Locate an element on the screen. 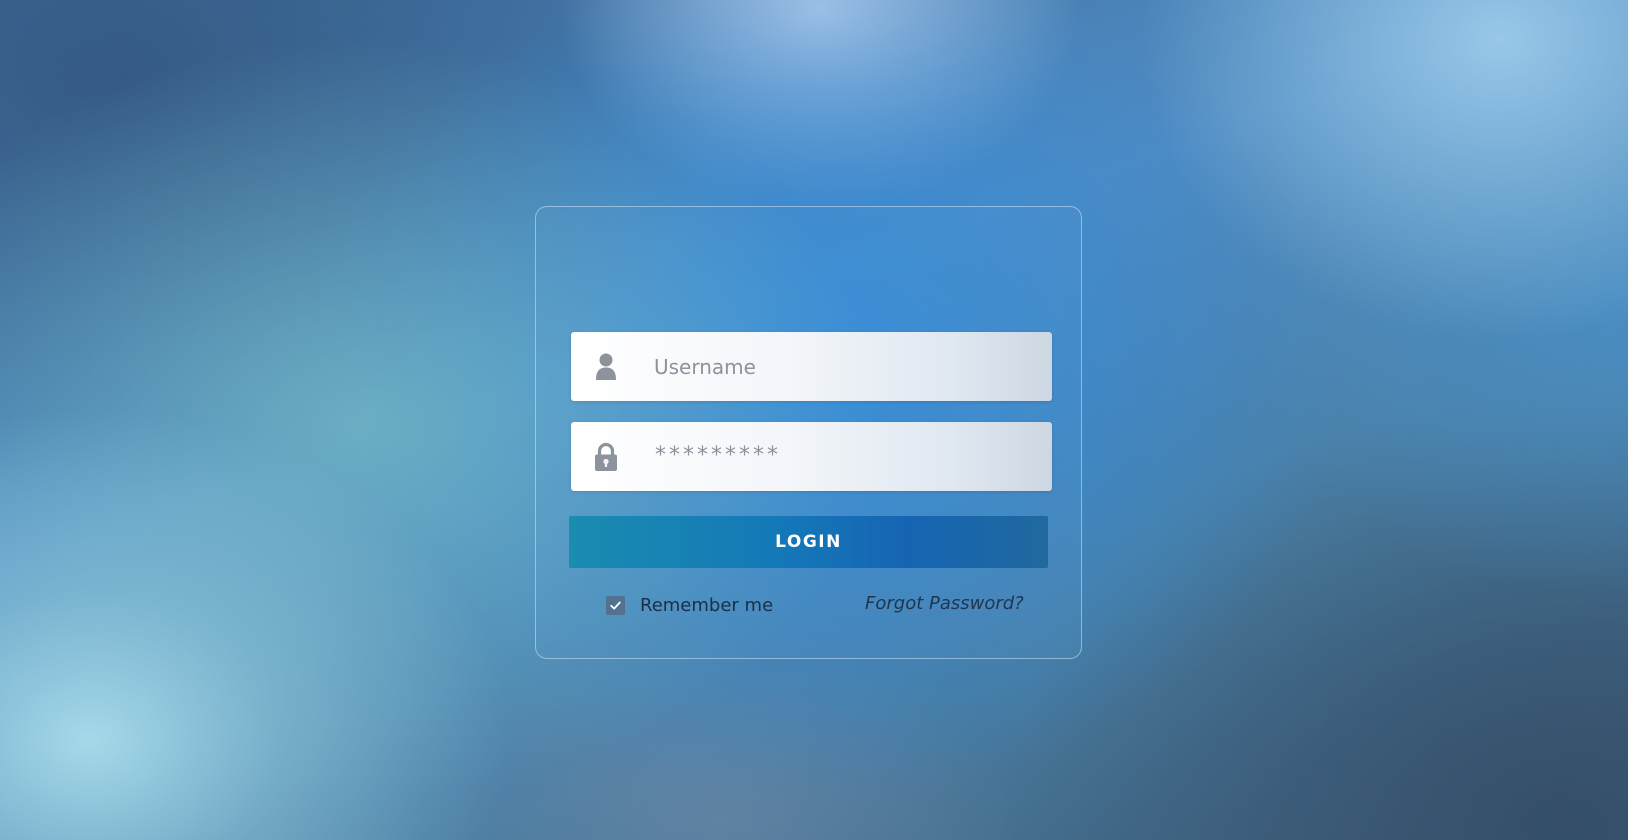 The image size is (1628, 840). remember-me-checkbox: Remember me is located at coordinates (690, 605).